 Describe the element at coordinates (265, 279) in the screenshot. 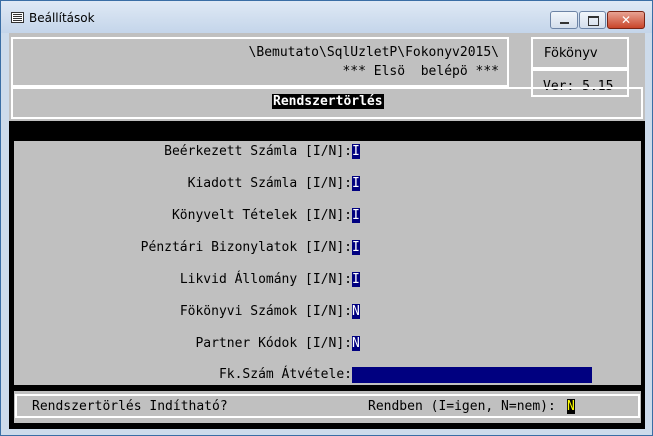

I see `field-label-likvid: Likvid Állomány [I/N]:` at that location.